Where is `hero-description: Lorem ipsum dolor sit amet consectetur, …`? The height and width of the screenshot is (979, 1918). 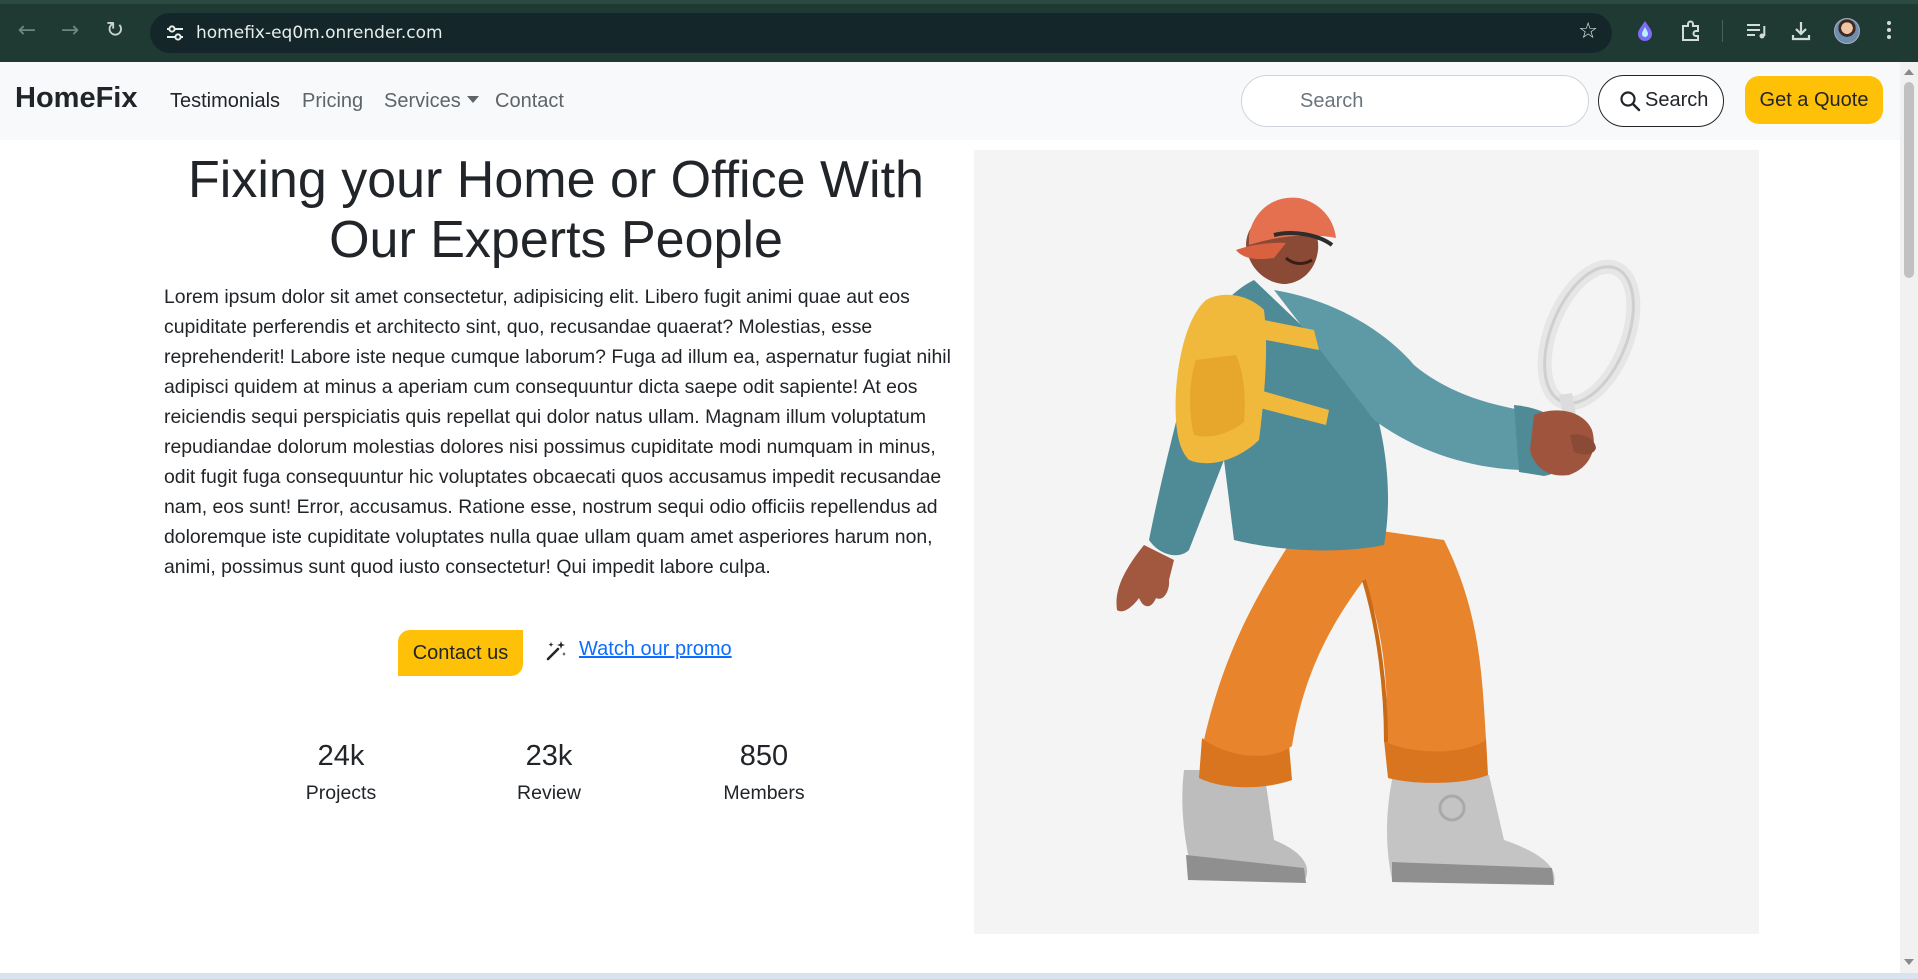
hero-description: Lorem ipsum dolor sit amet consectetur, … is located at coordinates (557, 432).